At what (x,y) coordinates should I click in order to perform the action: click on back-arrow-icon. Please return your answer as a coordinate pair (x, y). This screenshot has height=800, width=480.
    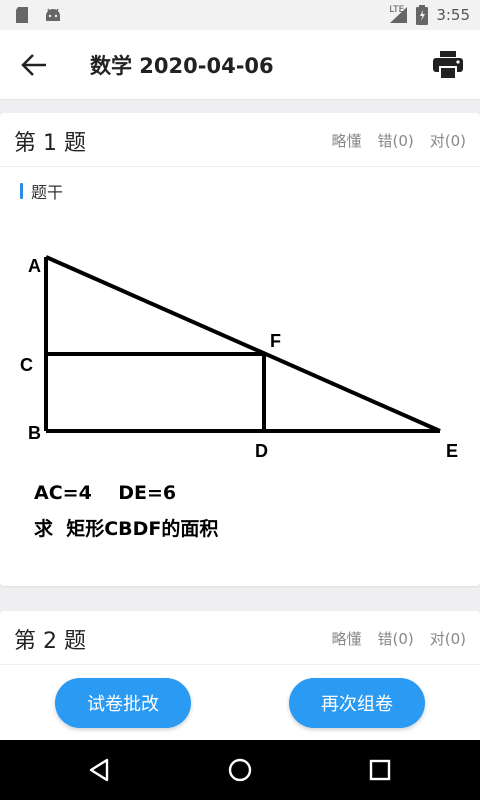
    Looking at the image, I should click on (35, 65).